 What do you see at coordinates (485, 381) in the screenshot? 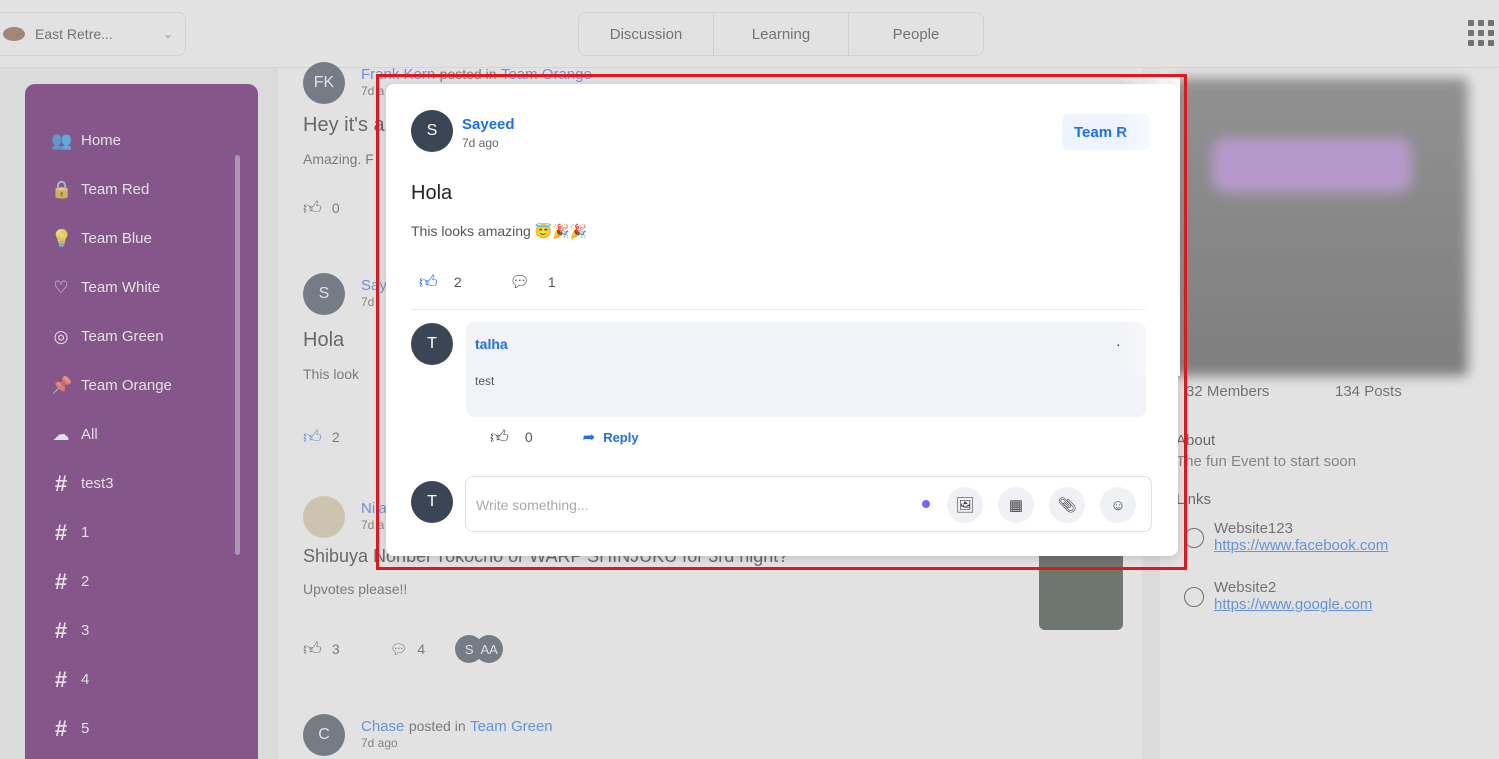
I see `comment-text: test` at bounding box center [485, 381].